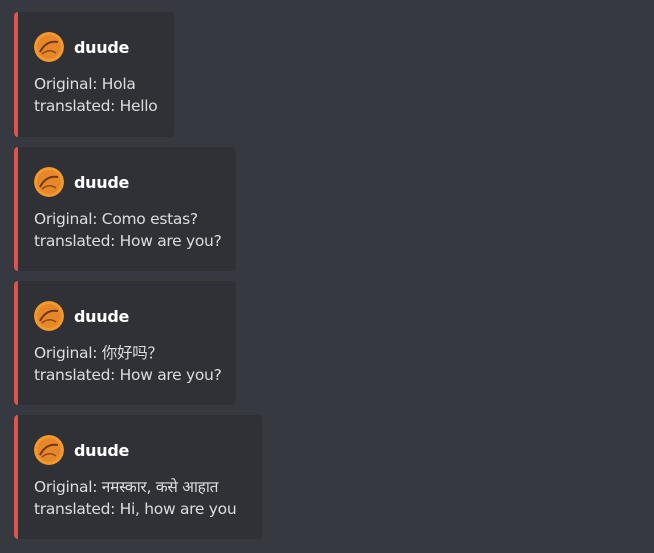  What do you see at coordinates (96, 95) in the screenshot?
I see `embed-description: Original: Hola translated: Hello` at bounding box center [96, 95].